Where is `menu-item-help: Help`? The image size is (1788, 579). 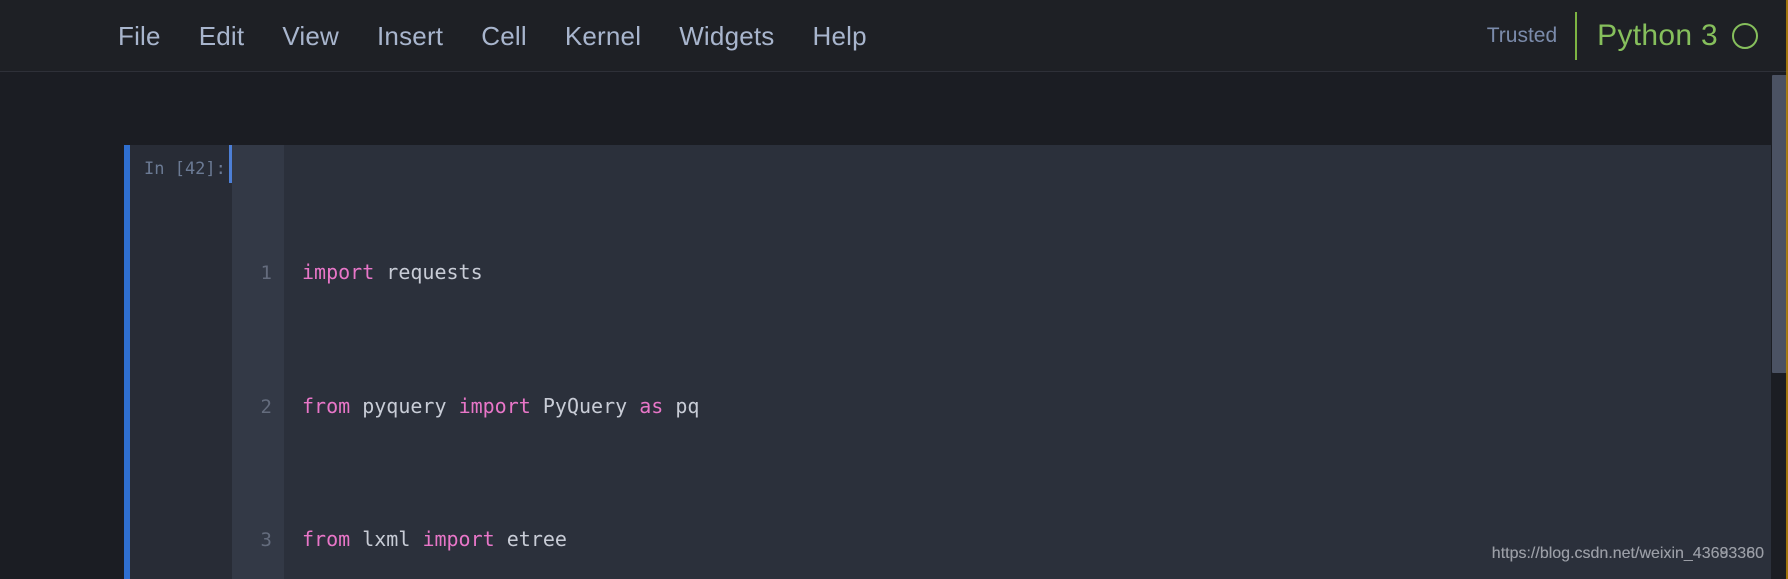 menu-item-help: Help is located at coordinates (840, 36).